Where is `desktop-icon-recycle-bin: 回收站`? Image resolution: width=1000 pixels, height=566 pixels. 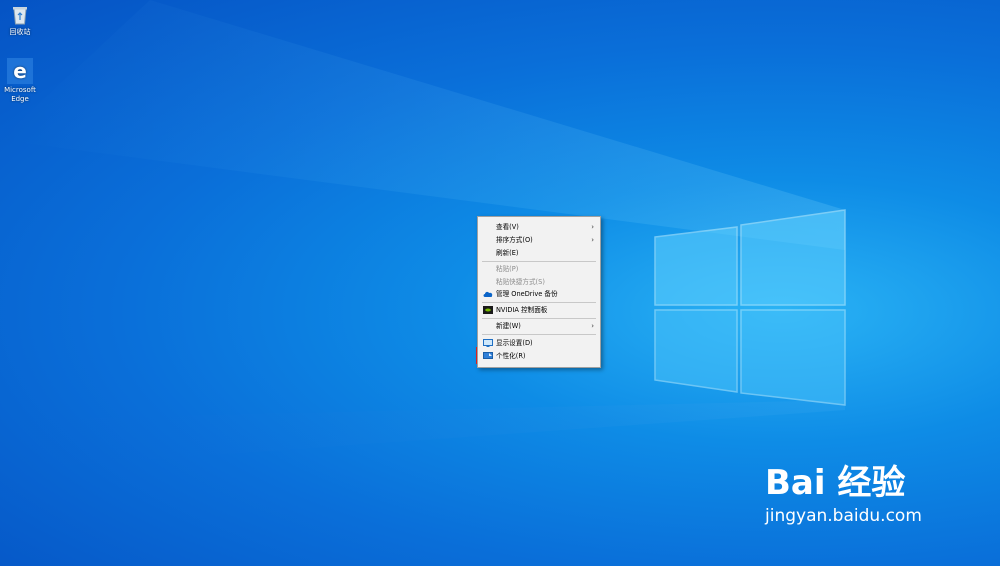
desktop-icon-recycle-bin: 回收站 is located at coordinates (20, 20).